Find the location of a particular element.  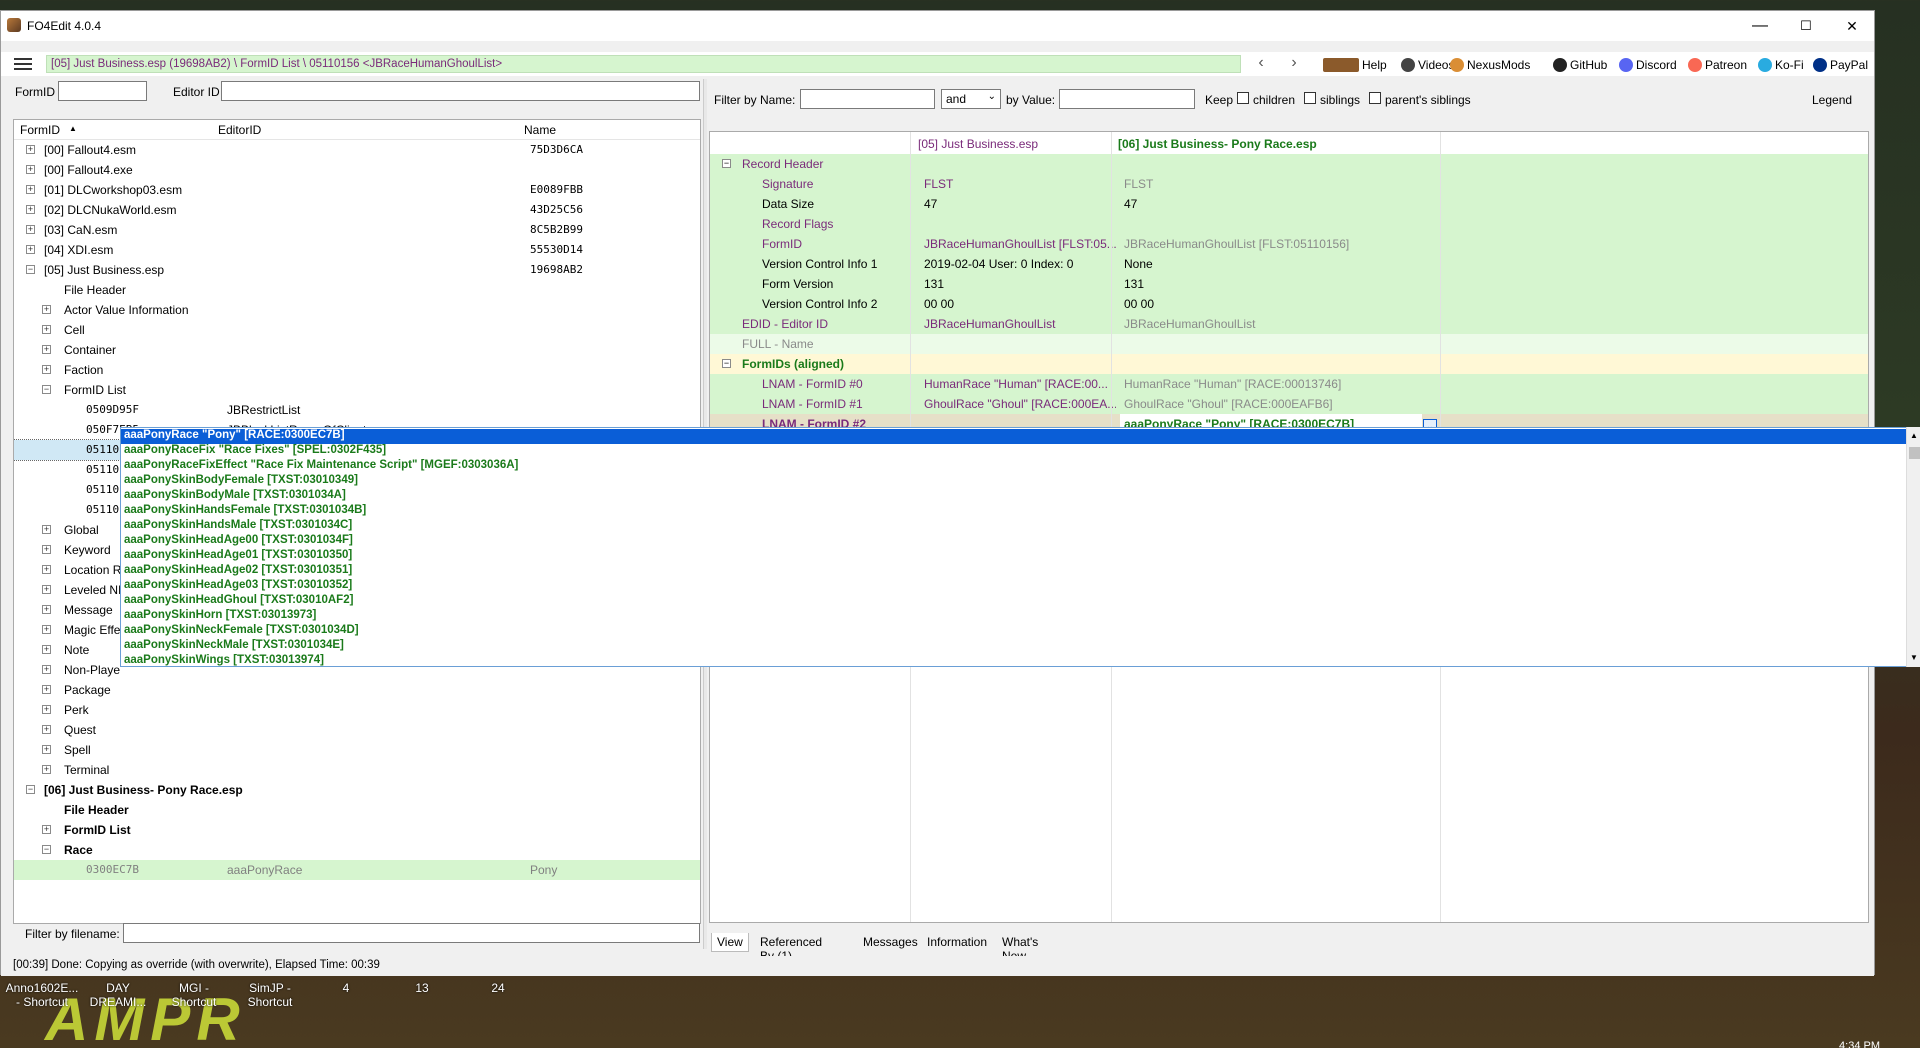

column-editorid: EditorID is located at coordinates (239, 130).